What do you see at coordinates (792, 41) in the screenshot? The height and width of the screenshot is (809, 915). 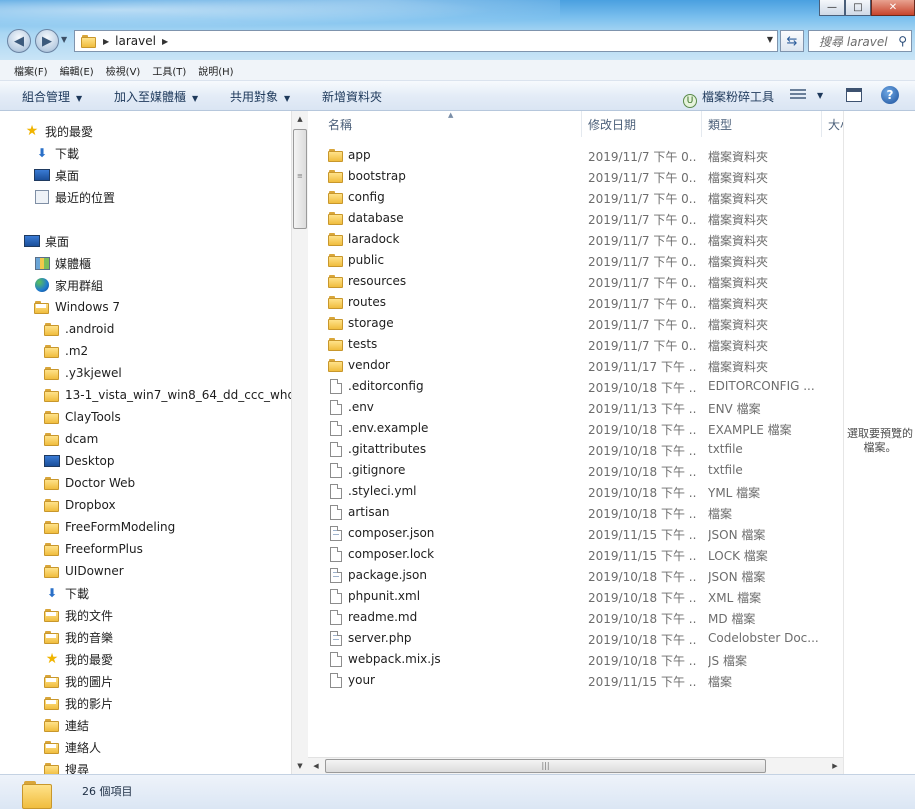 I see `refresh-button: ⇆` at bounding box center [792, 41].